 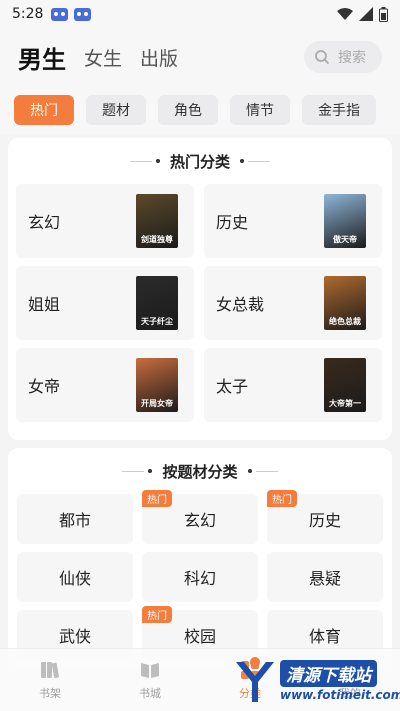 I want to click on topic-tile: 都市, so click(x=75, y=519).